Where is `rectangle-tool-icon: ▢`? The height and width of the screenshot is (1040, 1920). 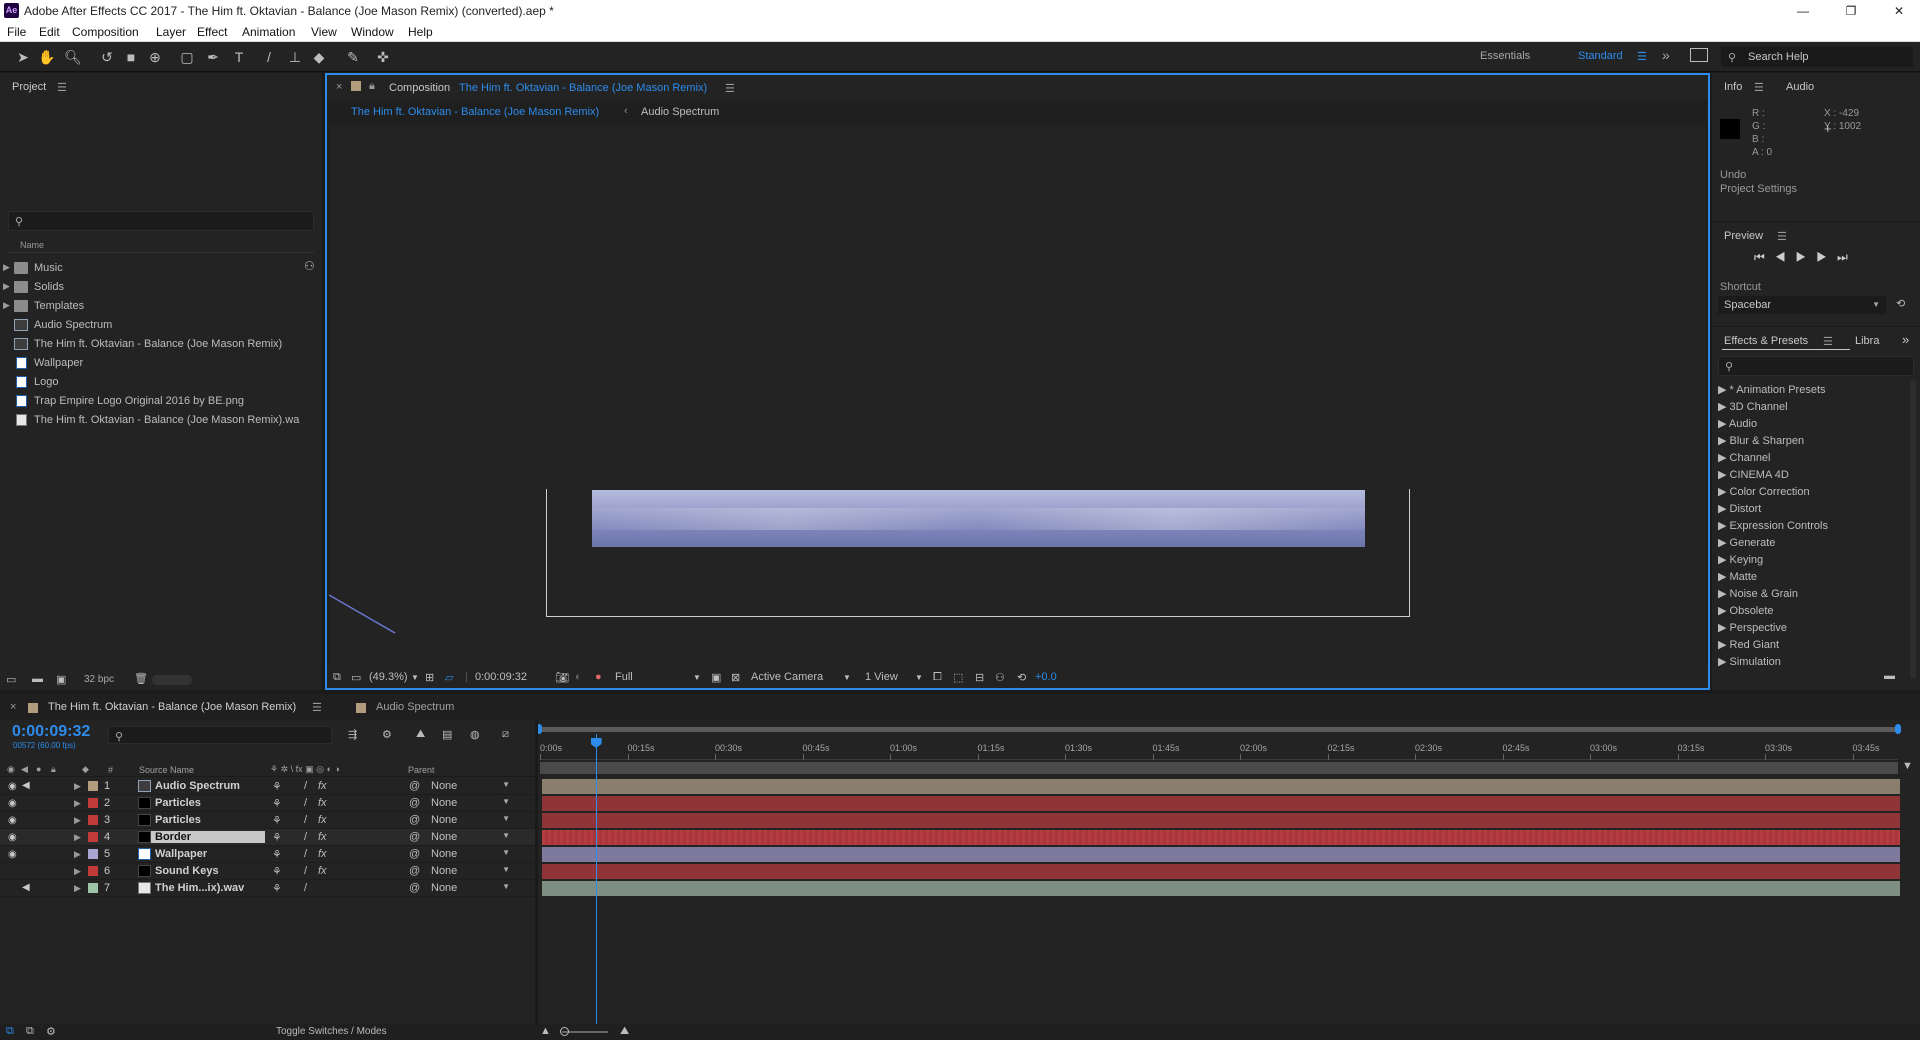 rectangle-tool-icon: ▢ is located at coordinates (187, 57).